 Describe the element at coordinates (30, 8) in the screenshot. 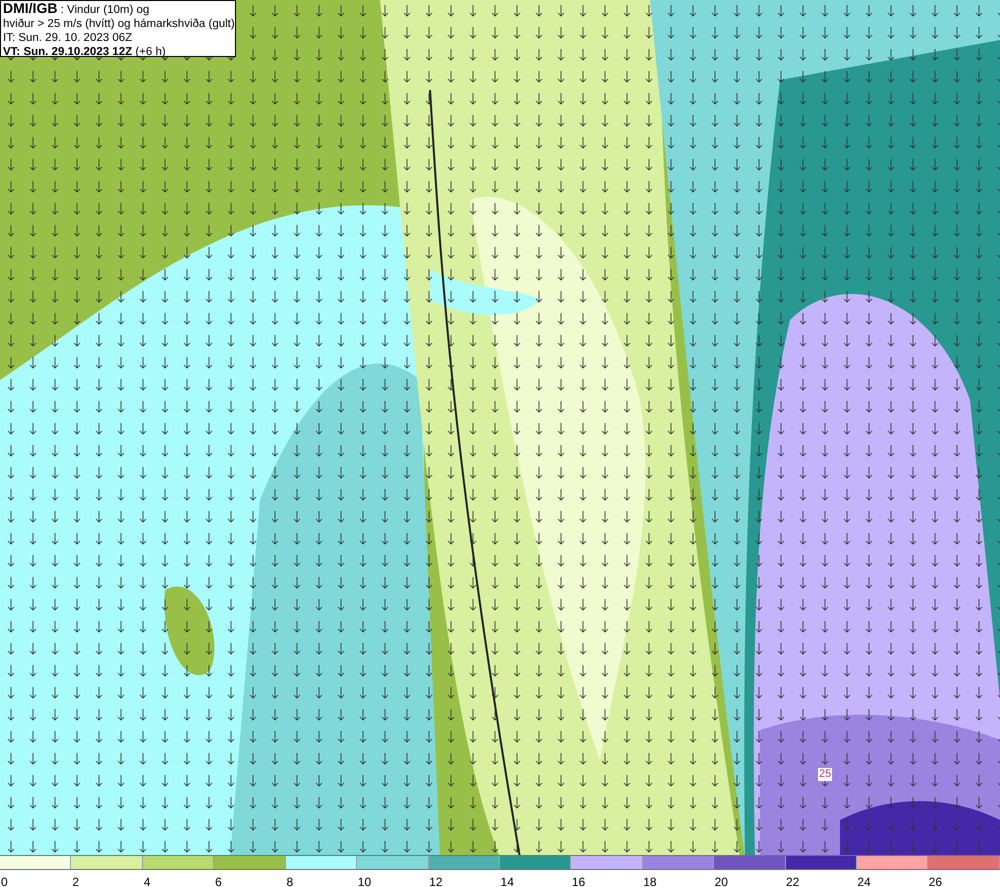

I see `source-title: DMI/IGB` at that location.